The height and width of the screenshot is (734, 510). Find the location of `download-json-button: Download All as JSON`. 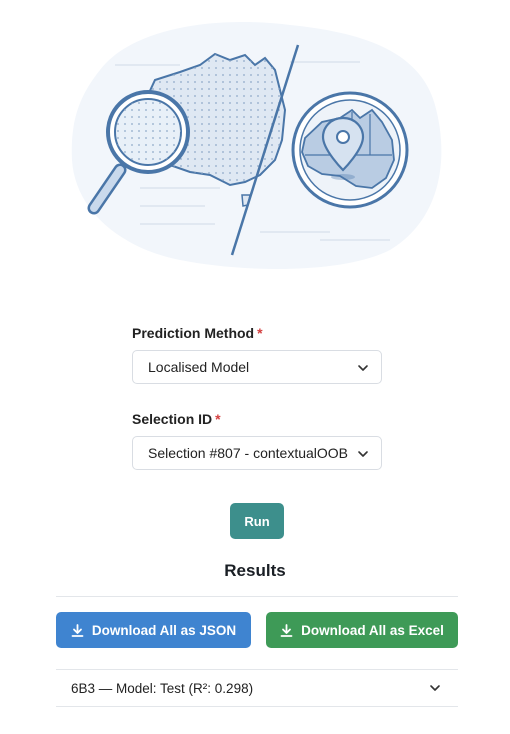

download-json-button: Download All as JSON is located at coordinates (153, 630).